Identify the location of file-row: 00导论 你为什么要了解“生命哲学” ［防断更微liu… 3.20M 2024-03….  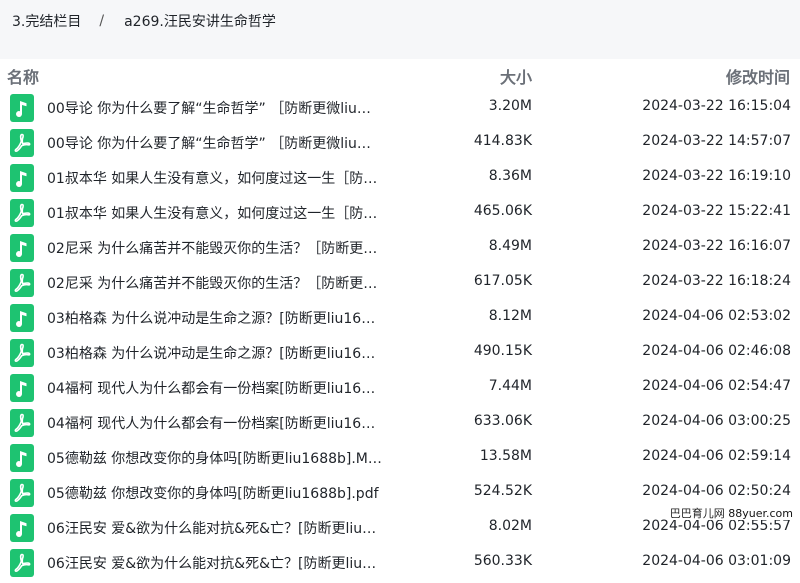
(400, 106).